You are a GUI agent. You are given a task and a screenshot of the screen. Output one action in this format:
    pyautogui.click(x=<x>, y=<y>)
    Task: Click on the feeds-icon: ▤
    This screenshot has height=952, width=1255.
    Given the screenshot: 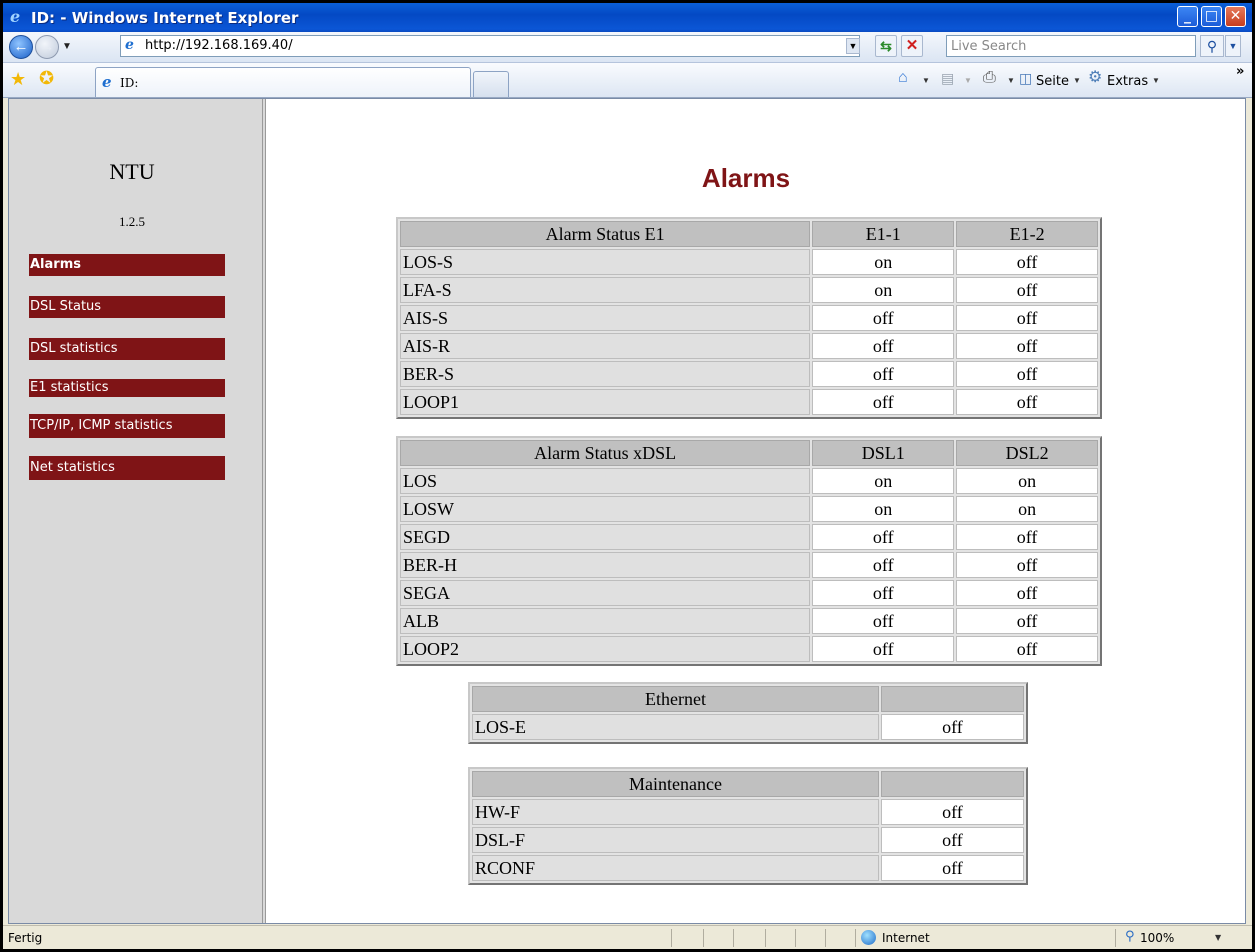 What is the action you would take?
    pyautogui.click(x=947, y=78)
    